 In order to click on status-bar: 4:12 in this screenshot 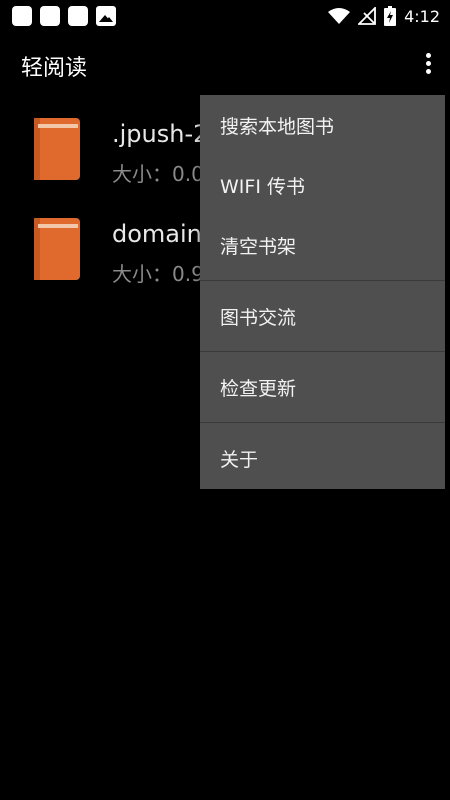, I will do `click(225, 16)`.